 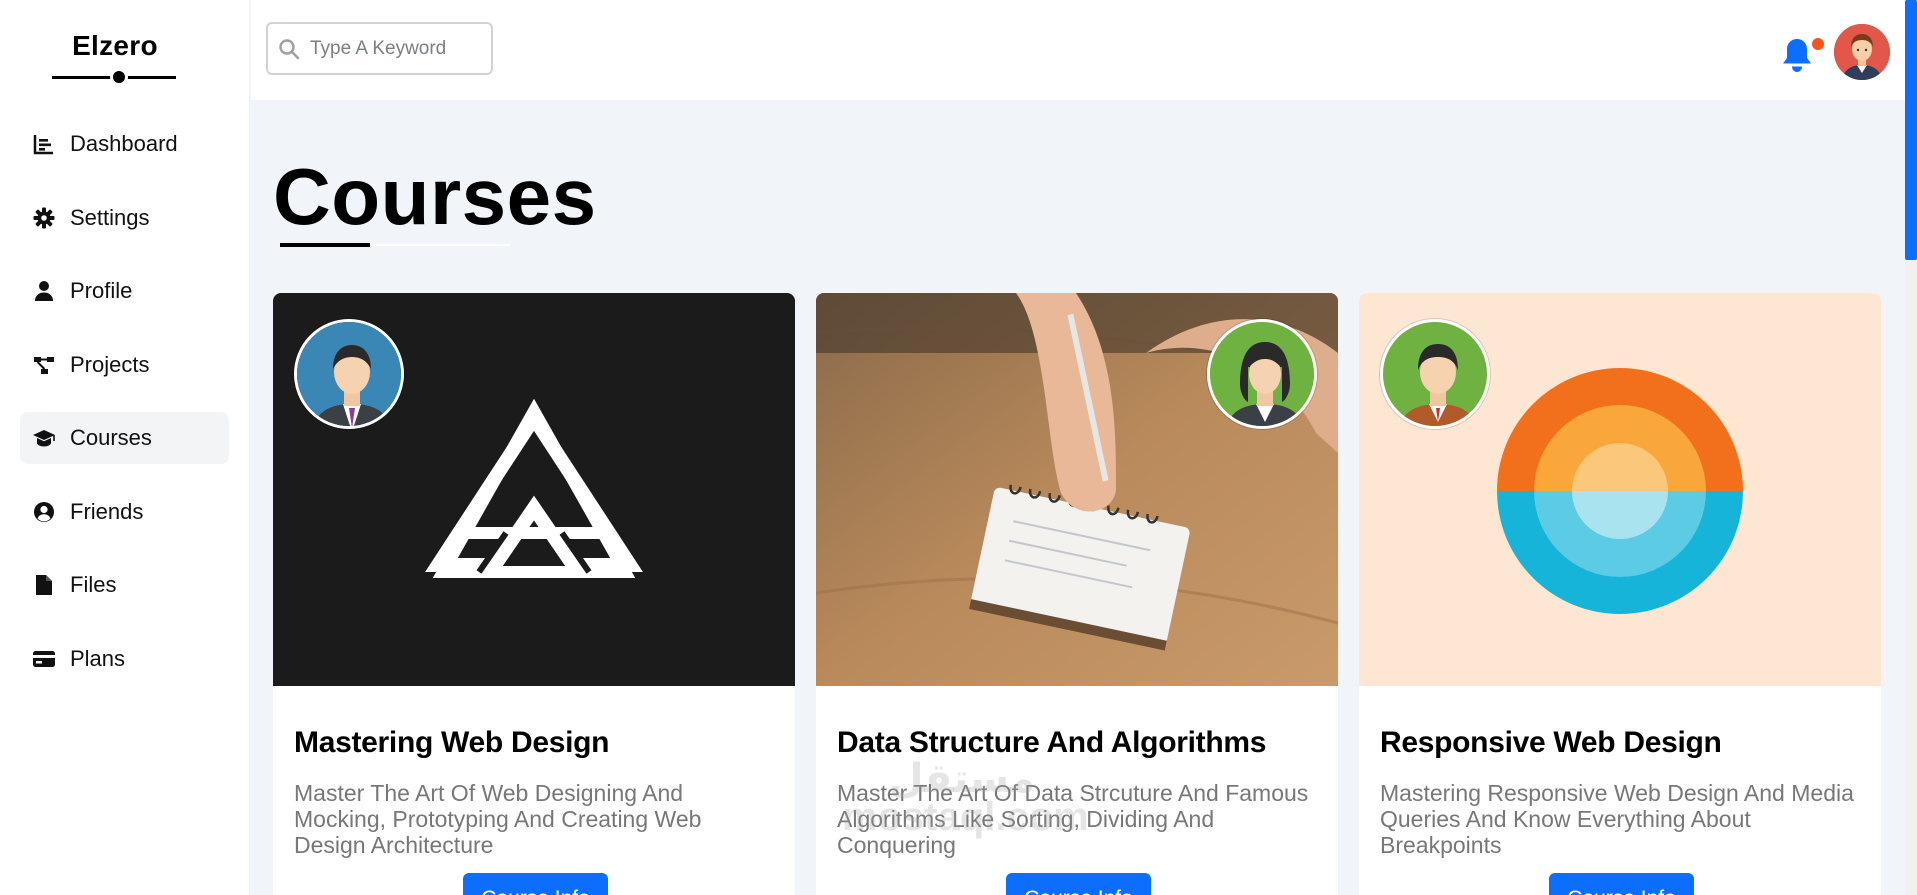 I want to click on top-header, so click(x=1078, y=50).